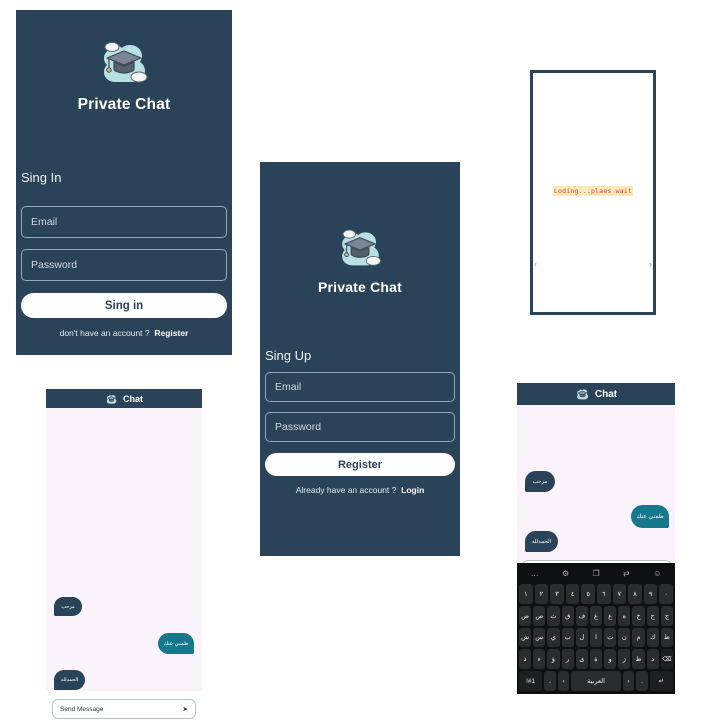 This screenshot has height=720, width=720. Describe the element at coordinates (124, 709) in the screenshot. I see `message-input-bar: Send Message ➤` at that location.